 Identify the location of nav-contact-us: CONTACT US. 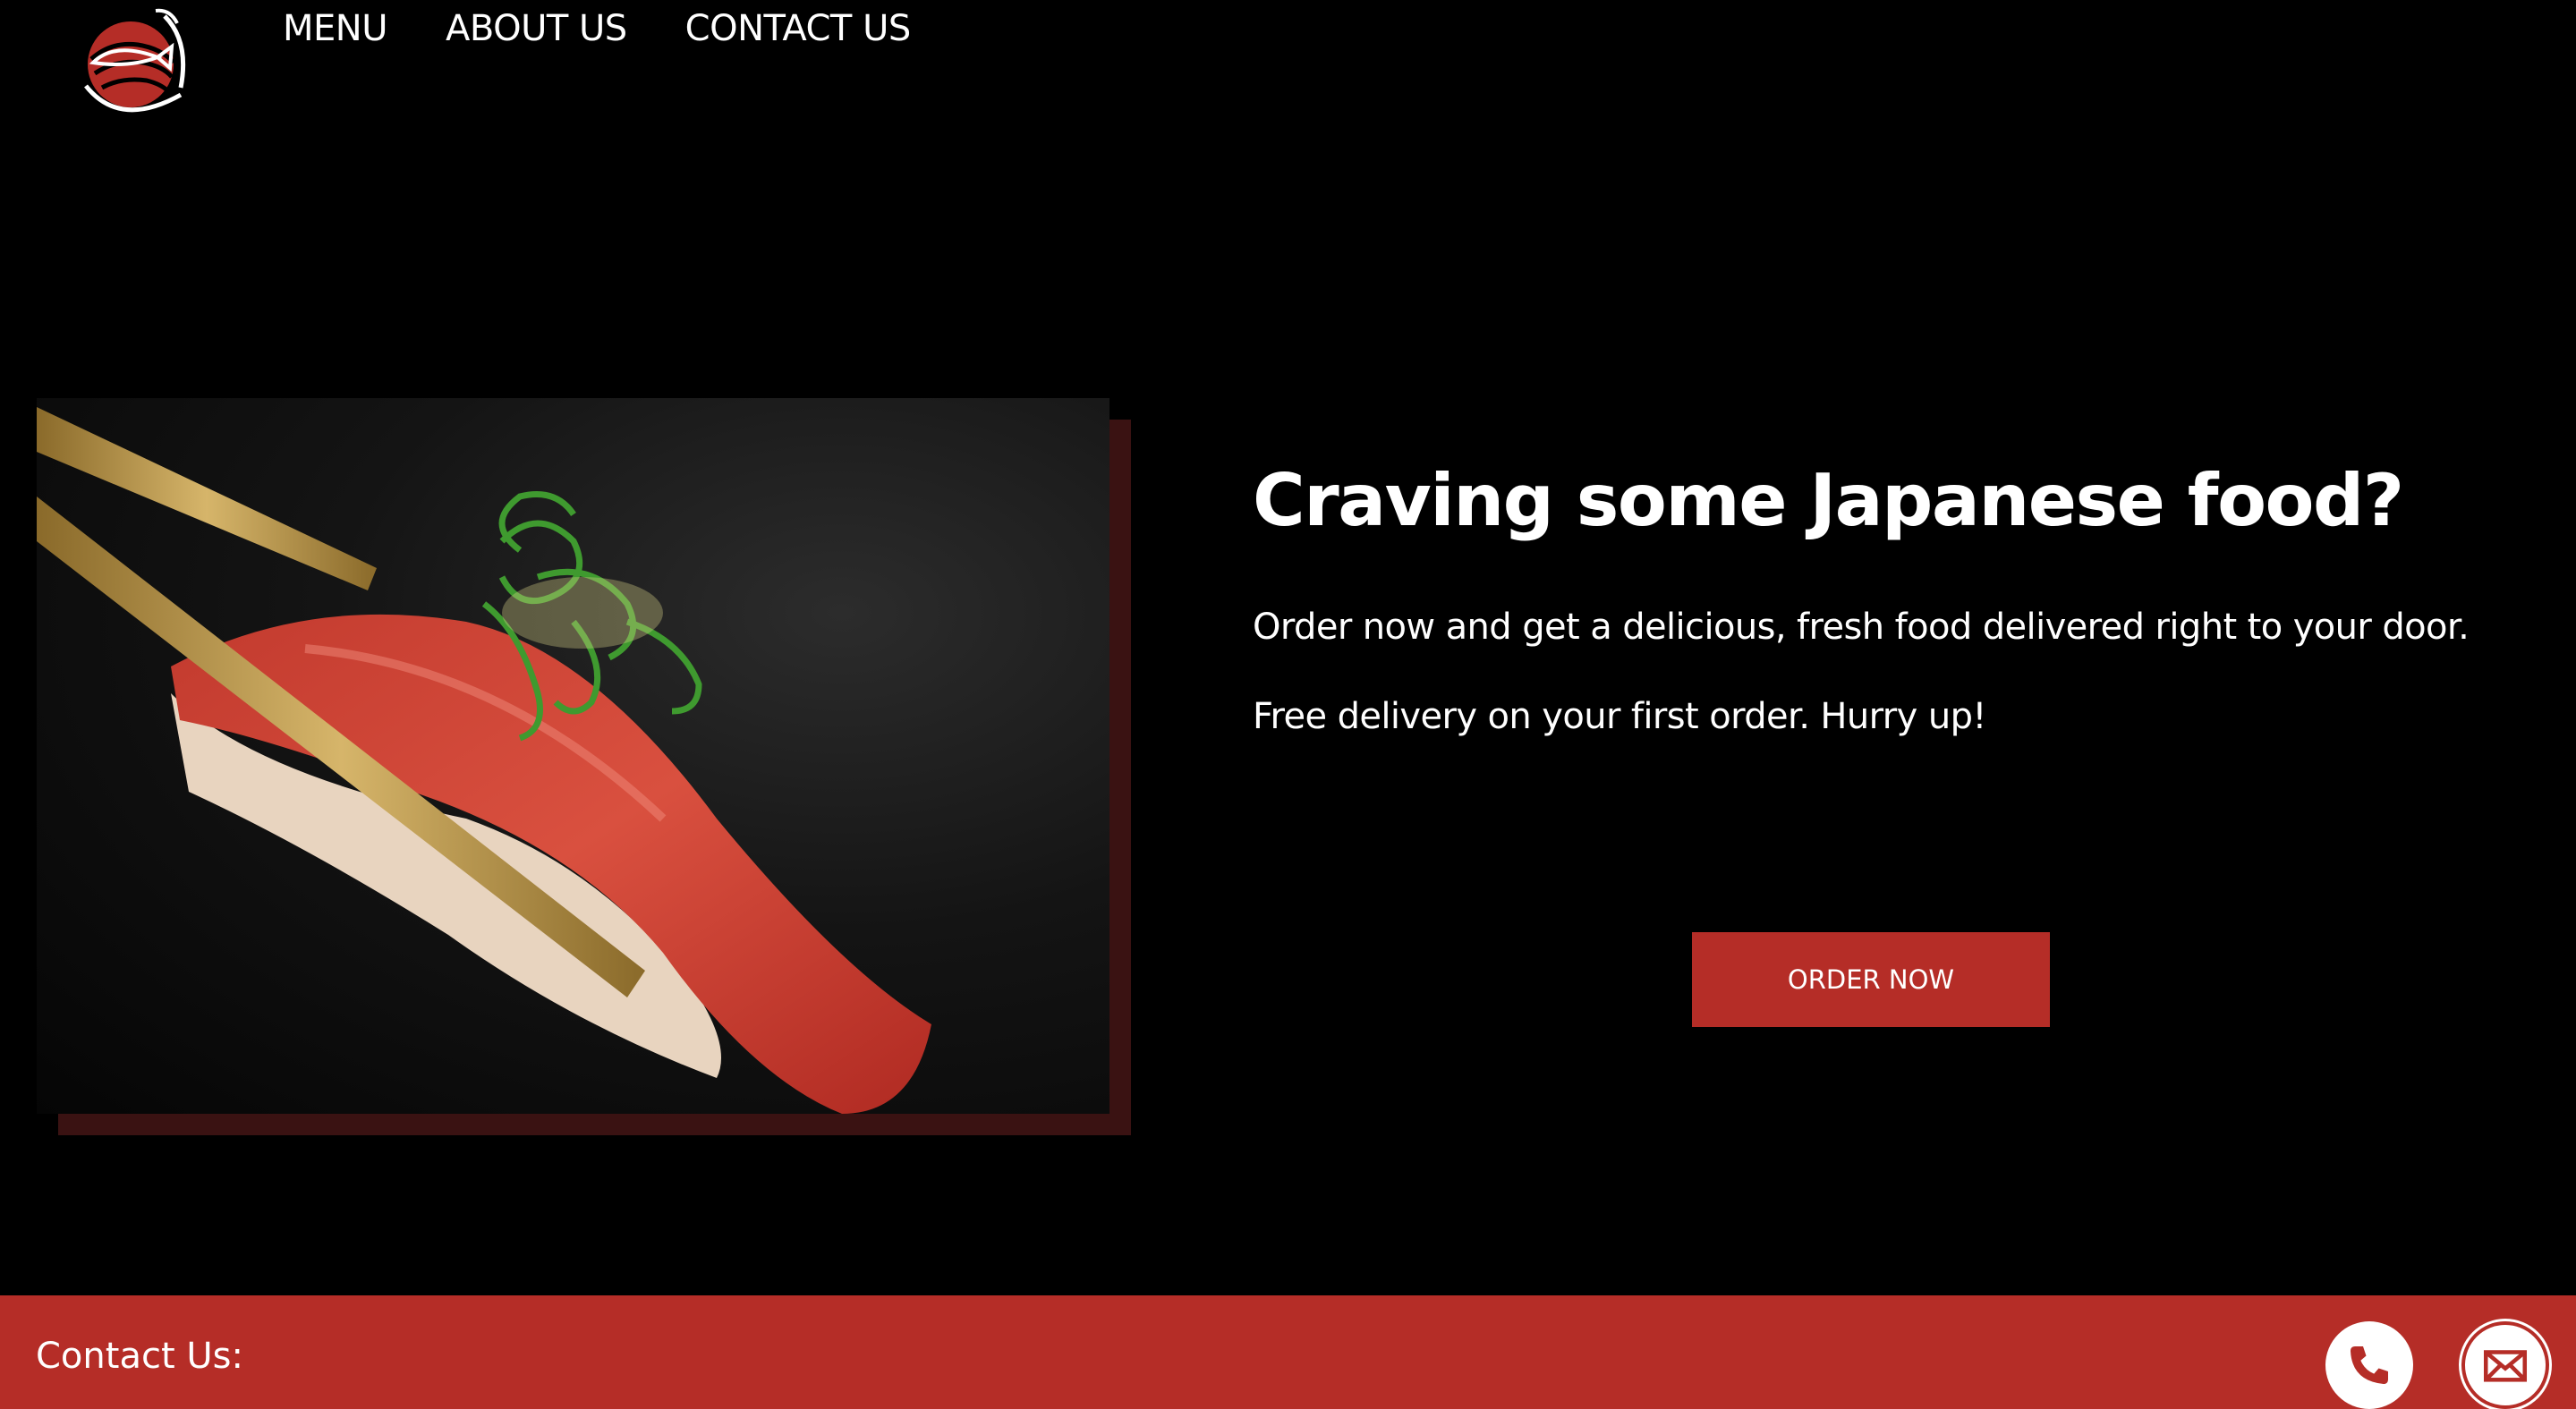
(798, 29).